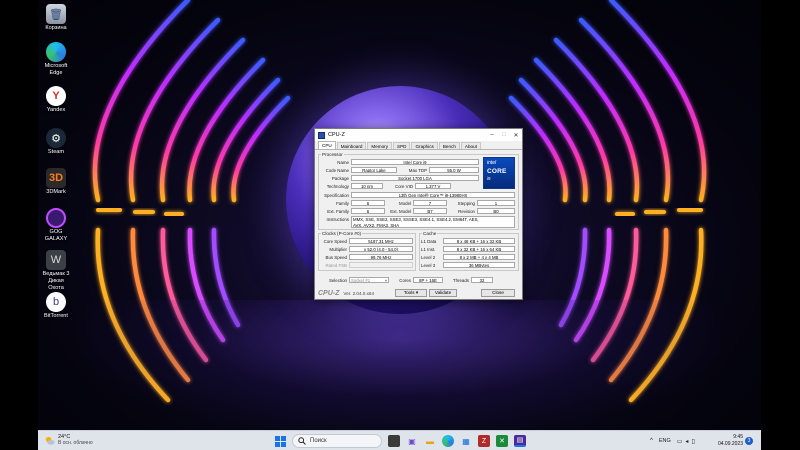  What do you see at coordinates (336, 195) in the screenshot?
I see `spec-label: Specification` at bounding box center [336, 195].